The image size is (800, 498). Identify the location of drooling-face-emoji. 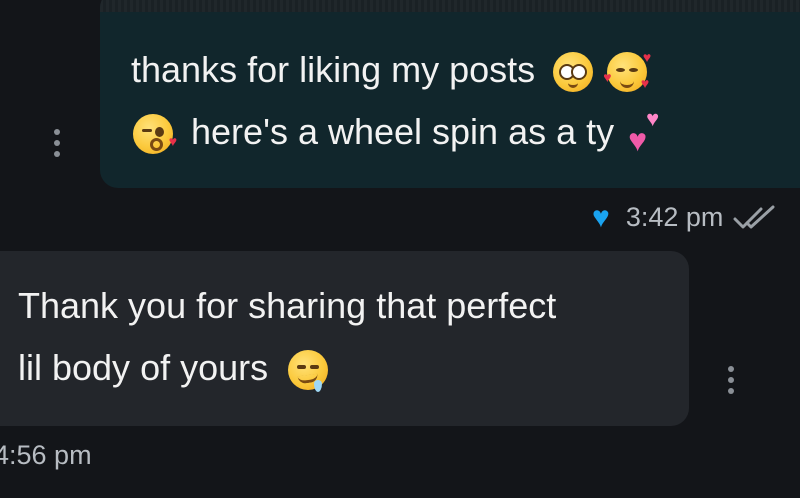
(308, 371).